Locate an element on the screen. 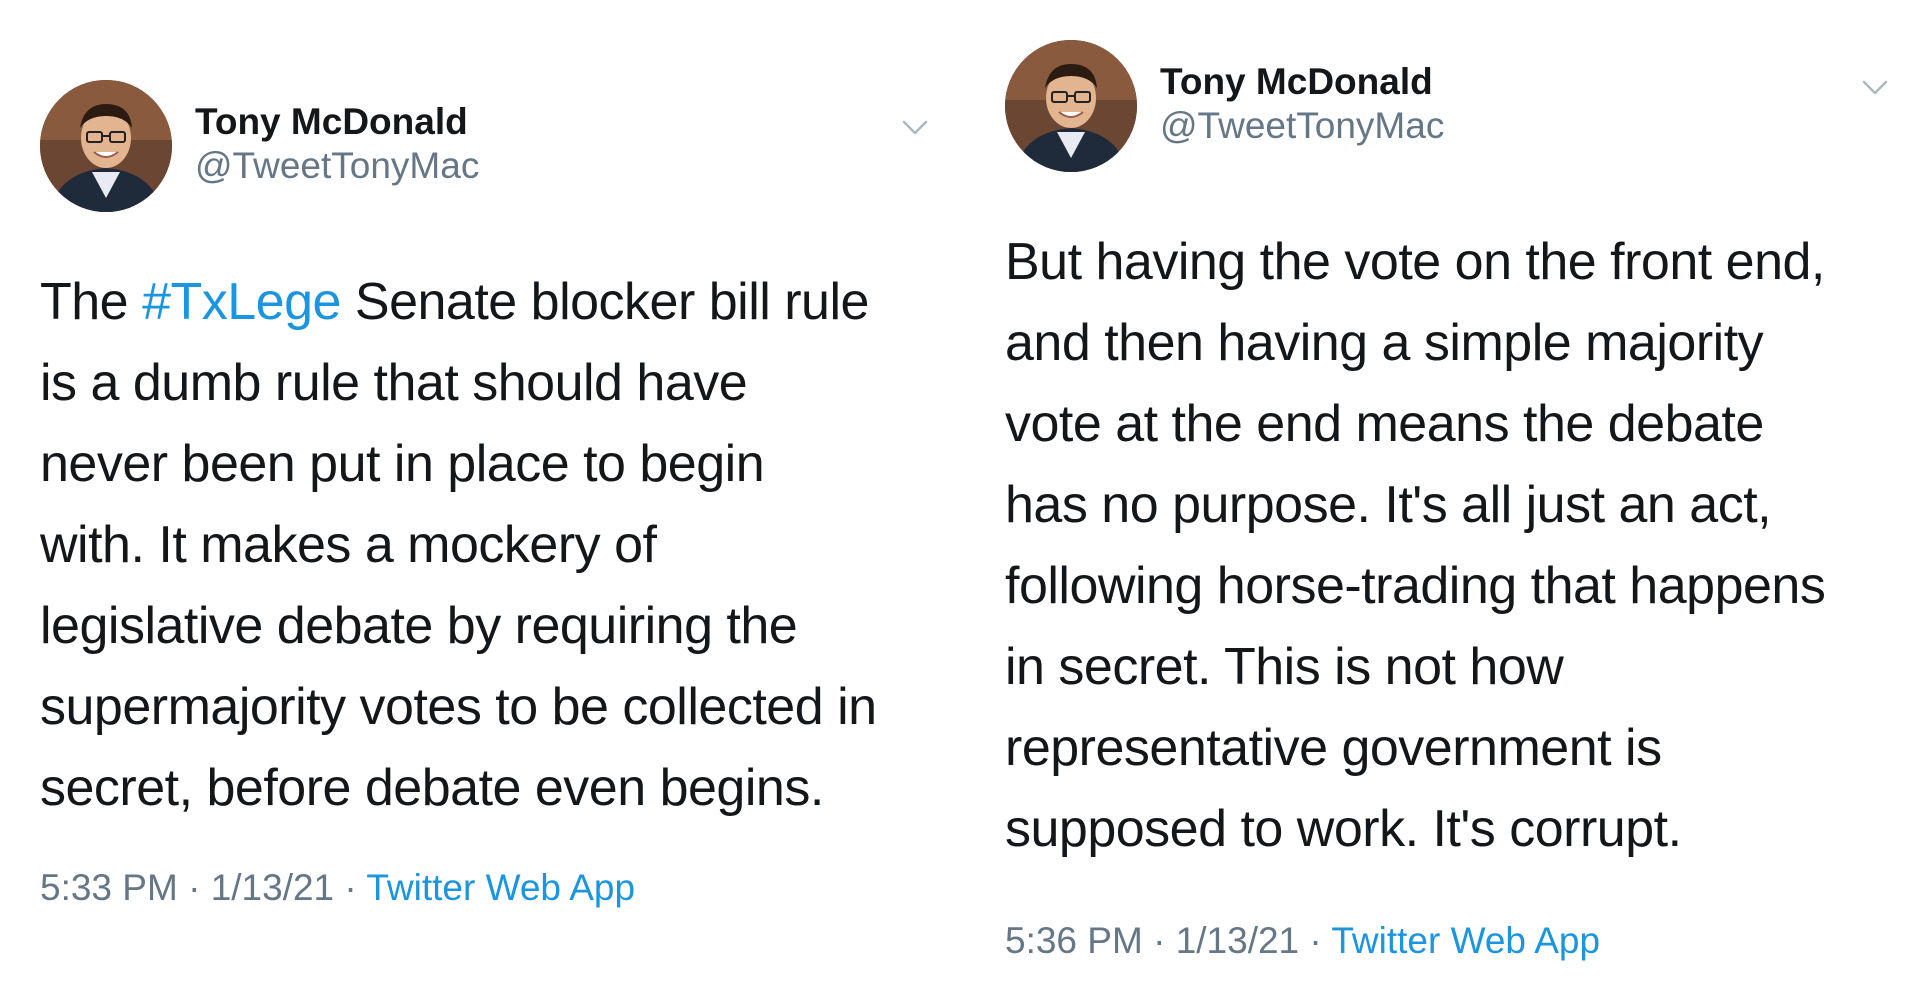 Image resolution: width=1920 pixels, height=1006 pixels. tweet-text-line: But having the vote on the front end, is located at coordinates (1415, 262).